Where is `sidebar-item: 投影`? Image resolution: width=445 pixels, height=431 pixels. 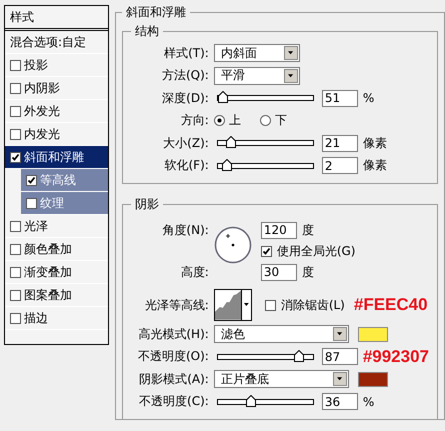
sidebar-item: 投影 is located at coordinates (56, 65).